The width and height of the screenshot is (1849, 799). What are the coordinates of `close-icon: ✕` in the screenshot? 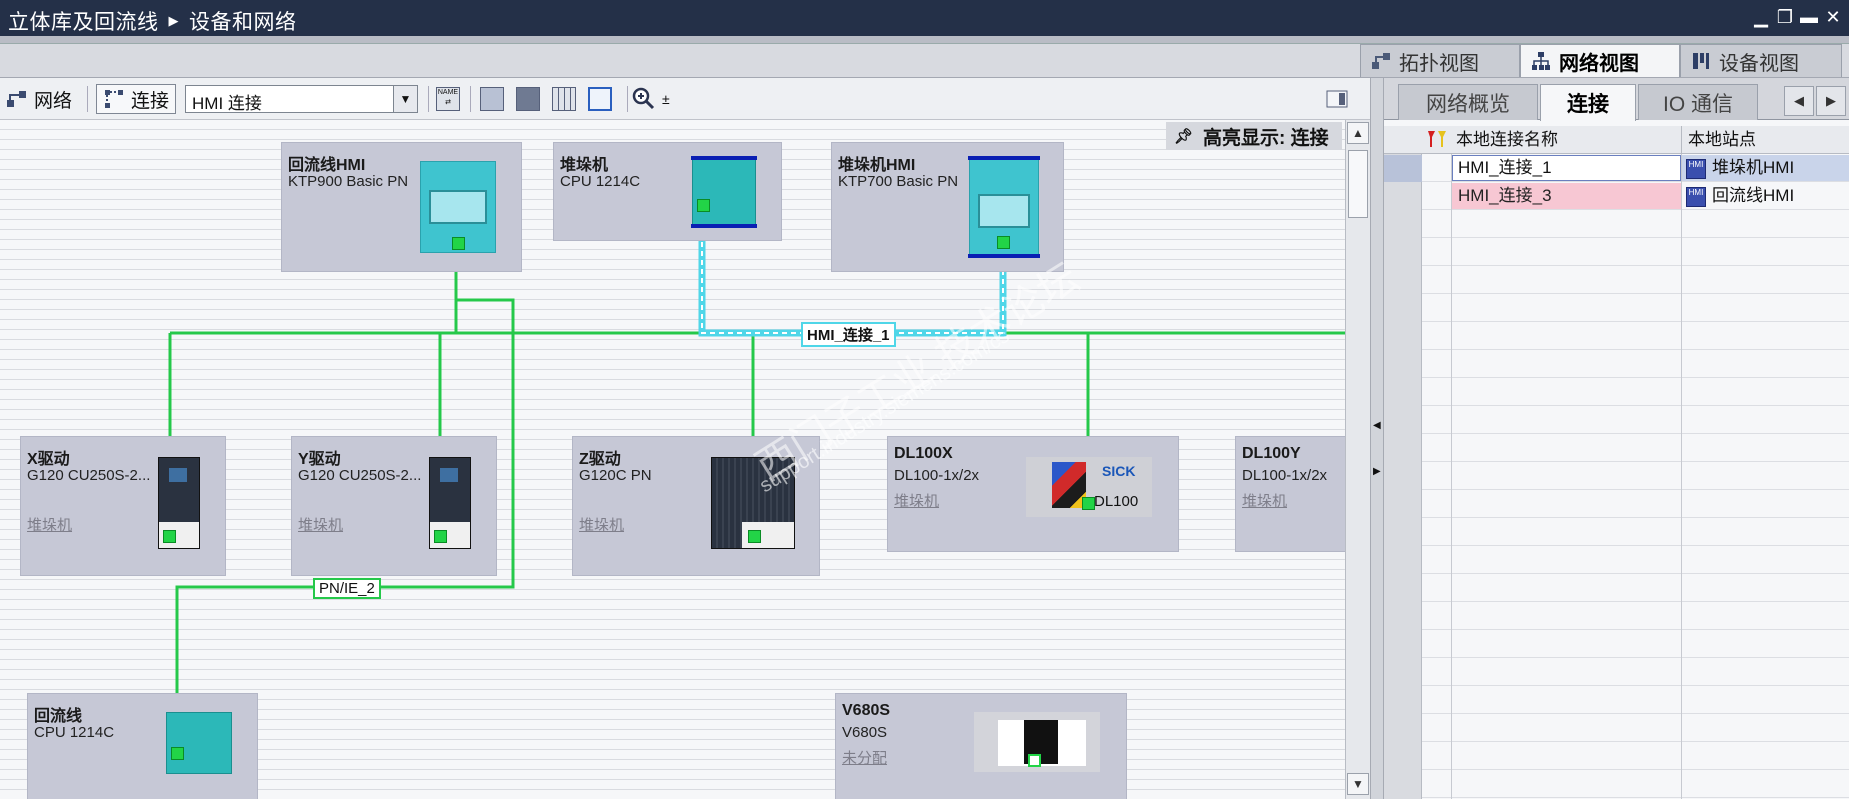 It's located at (1833, 17).